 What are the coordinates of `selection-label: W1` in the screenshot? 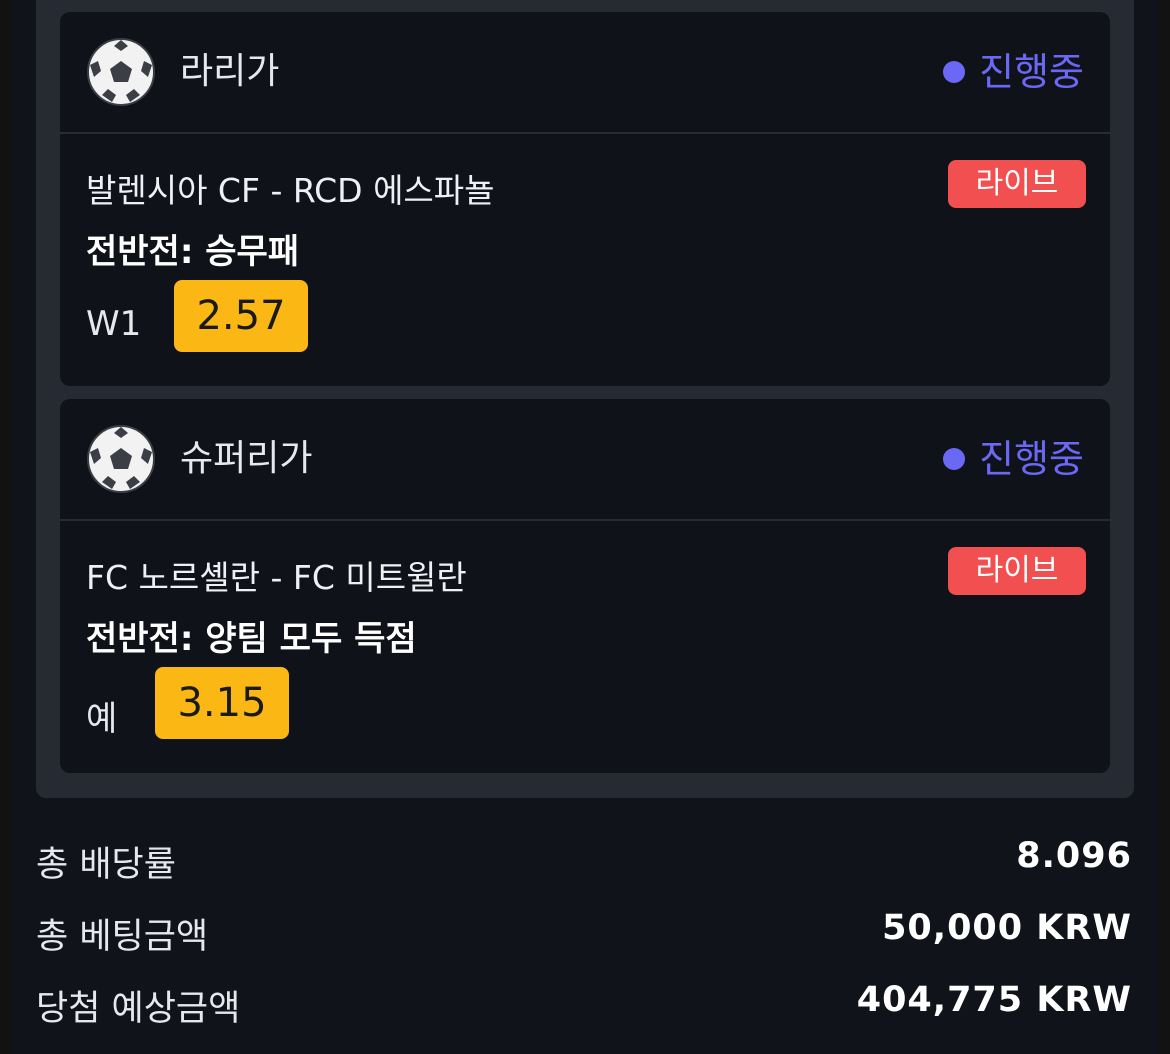 It's located at (114, 324).